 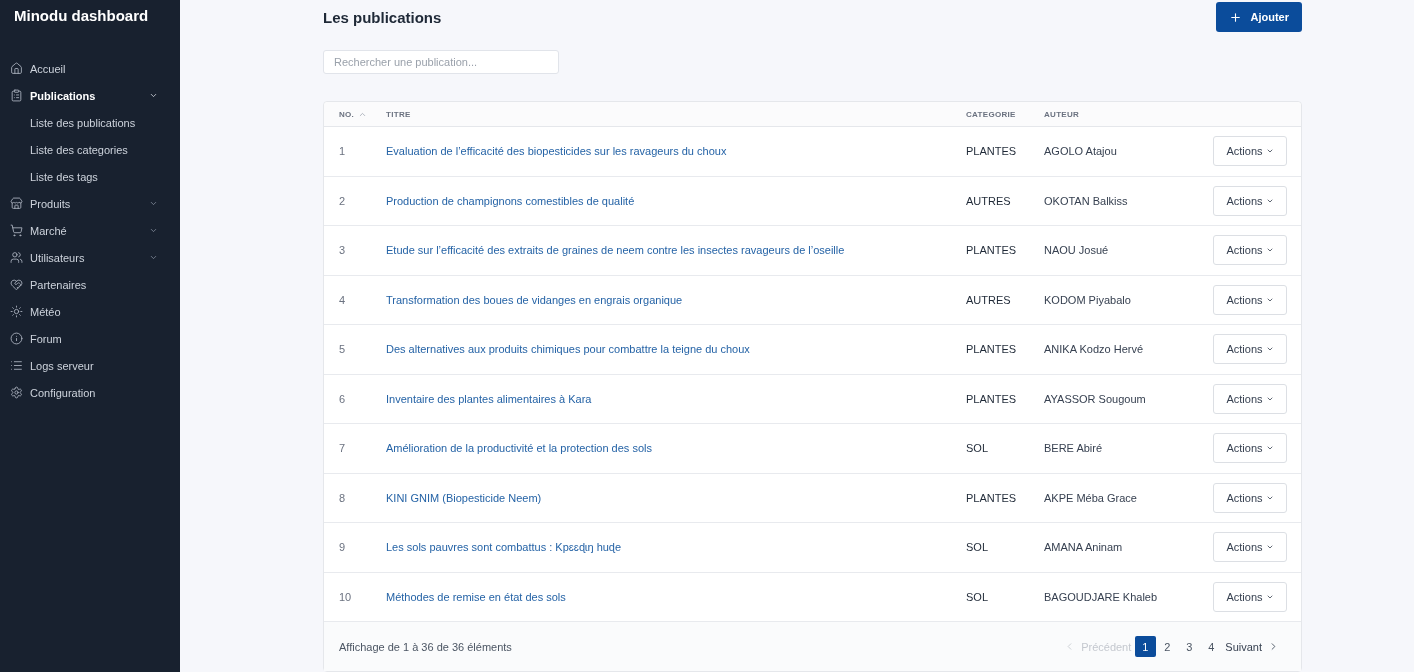 What do you see at coordinates (342, 200) in the screenshot?
I see `row-number: 2` at bounding box center [342, 200].